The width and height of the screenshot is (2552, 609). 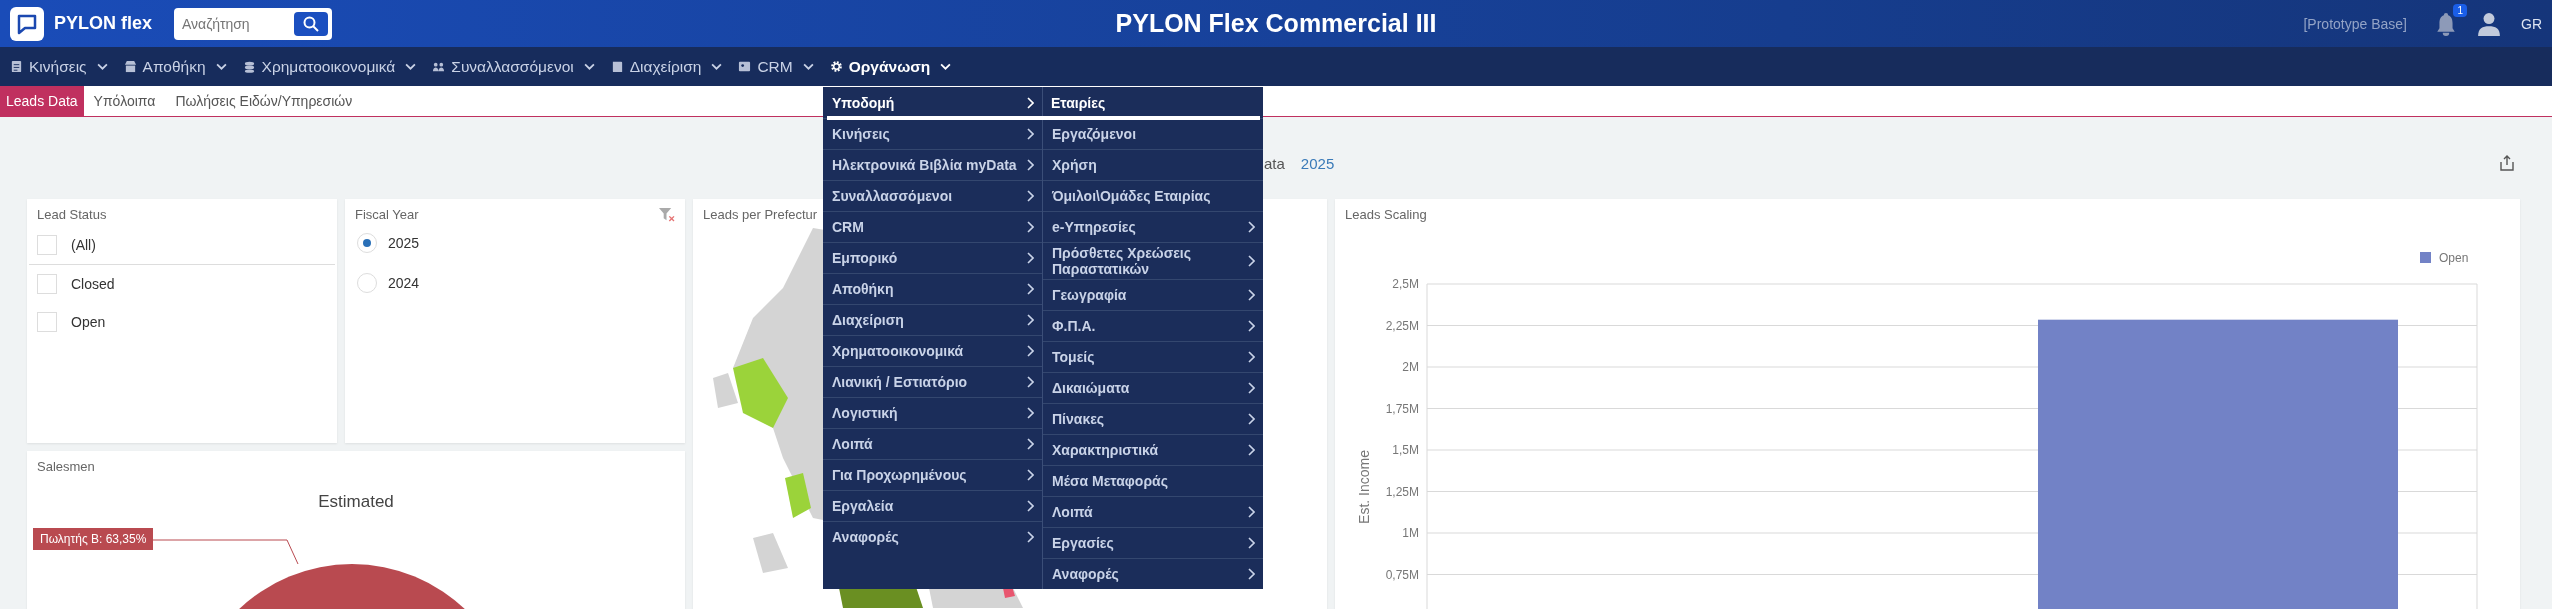 I want to click on export-icon, so click(x=2507, y=163).